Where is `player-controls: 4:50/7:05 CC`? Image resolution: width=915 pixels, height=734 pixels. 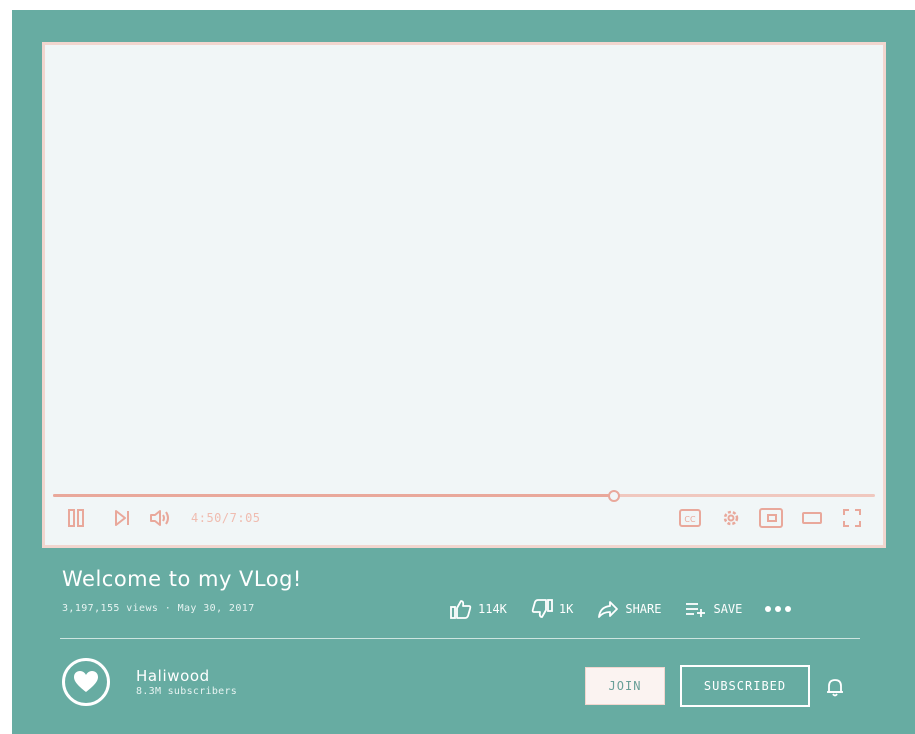 player-controls: 4:50/7:05 CC is located at coordinates (464, 518).